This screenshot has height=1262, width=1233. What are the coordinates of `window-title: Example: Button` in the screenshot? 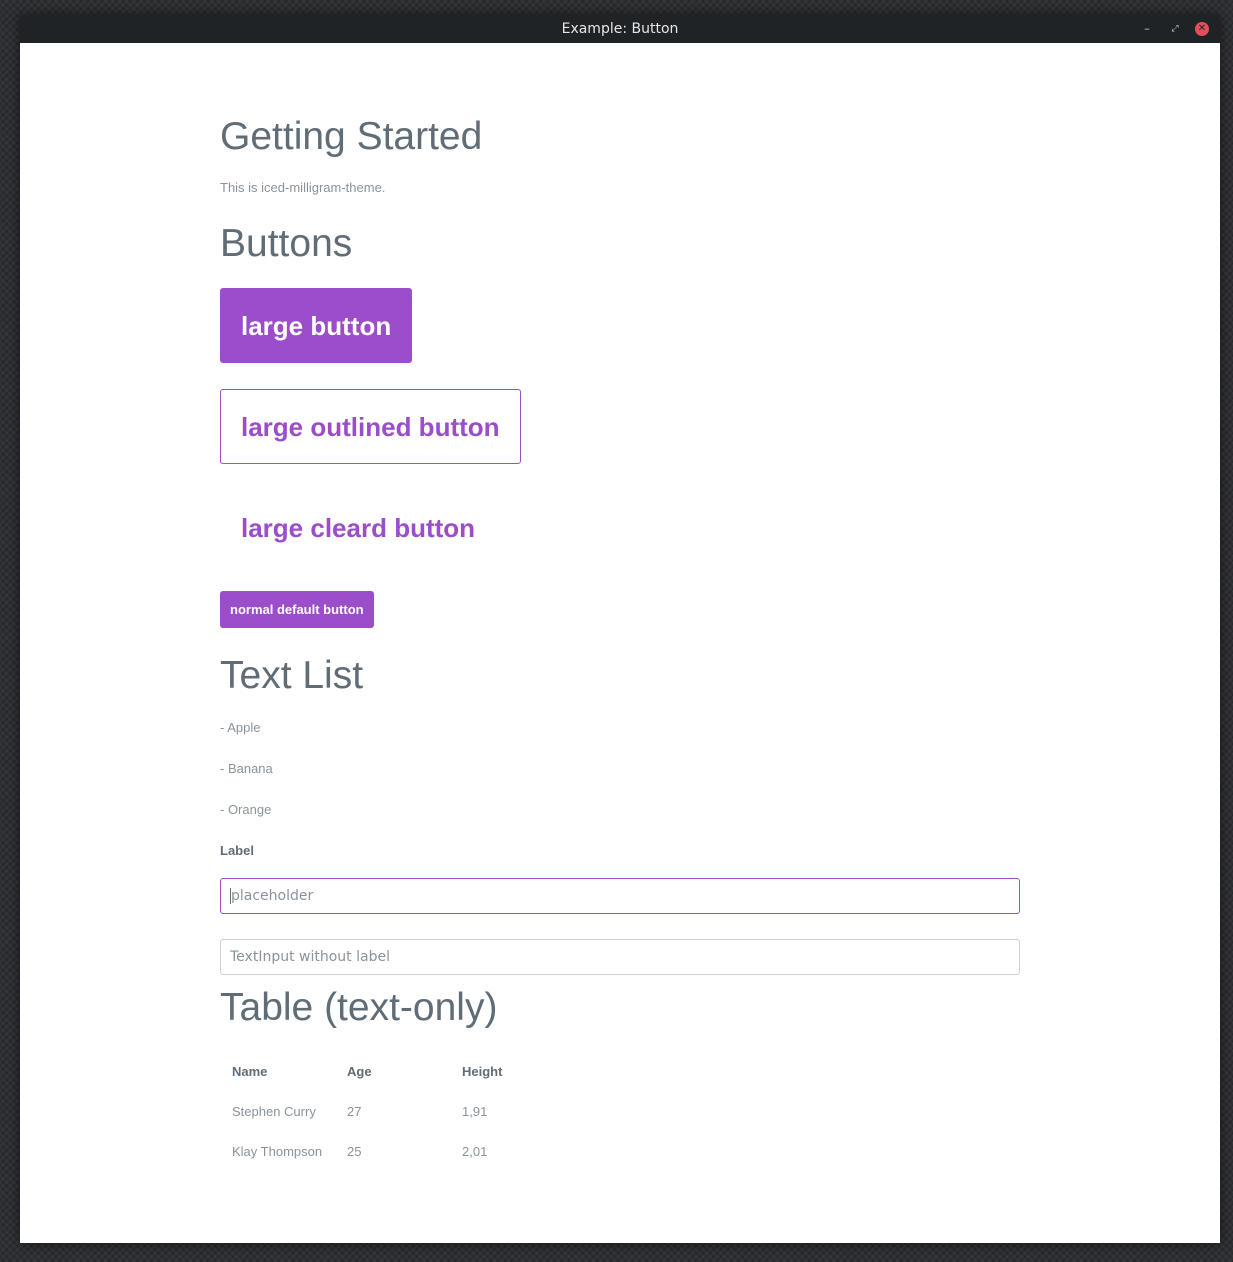 It's located at (620, 29).